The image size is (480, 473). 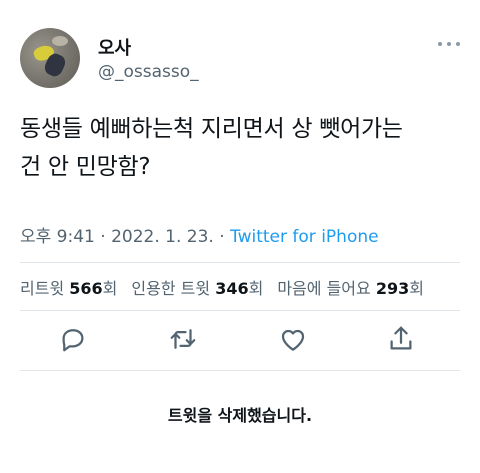 I want to click on tweet-text: 동생들 예뻐하는척 지리면서 상 뺏어가는 건 안 민망함?, so click(x=242, y=148).